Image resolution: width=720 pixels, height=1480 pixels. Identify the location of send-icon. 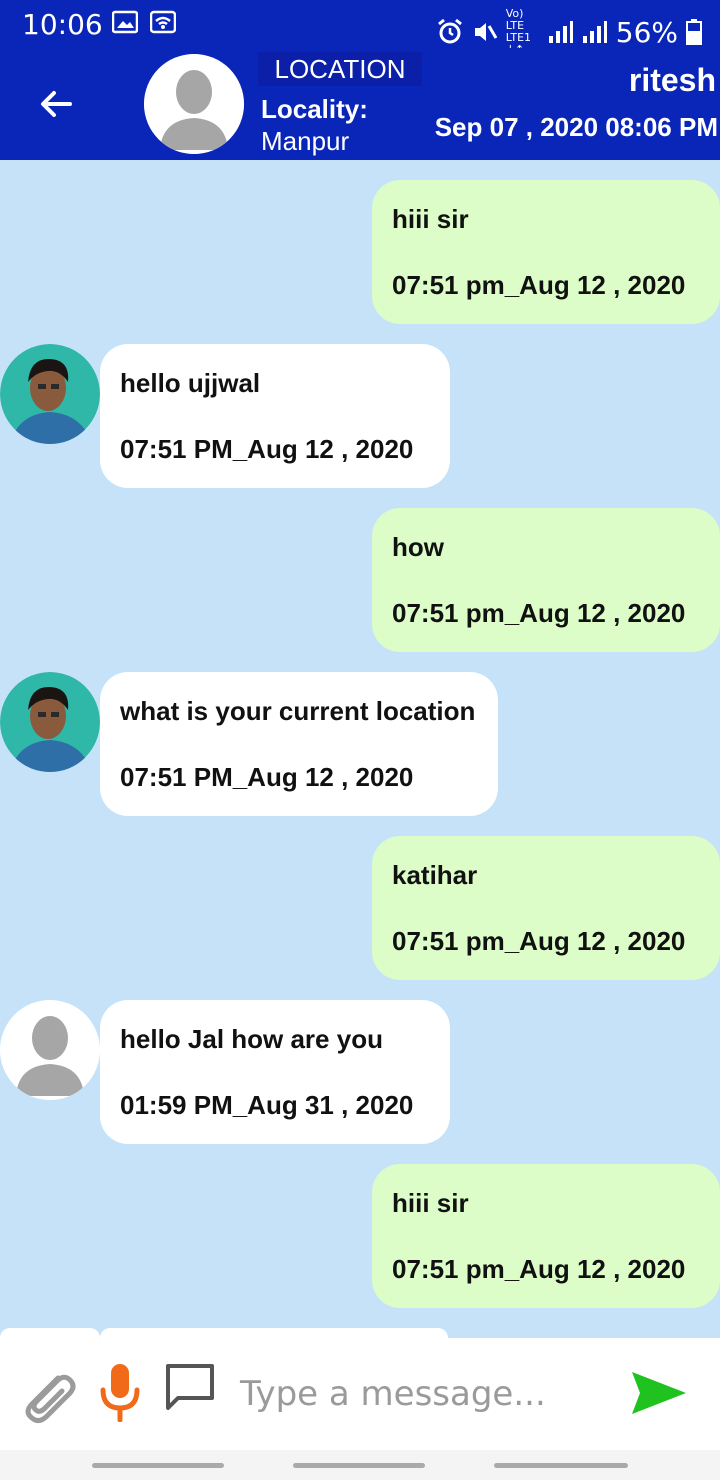
(659, 1393).